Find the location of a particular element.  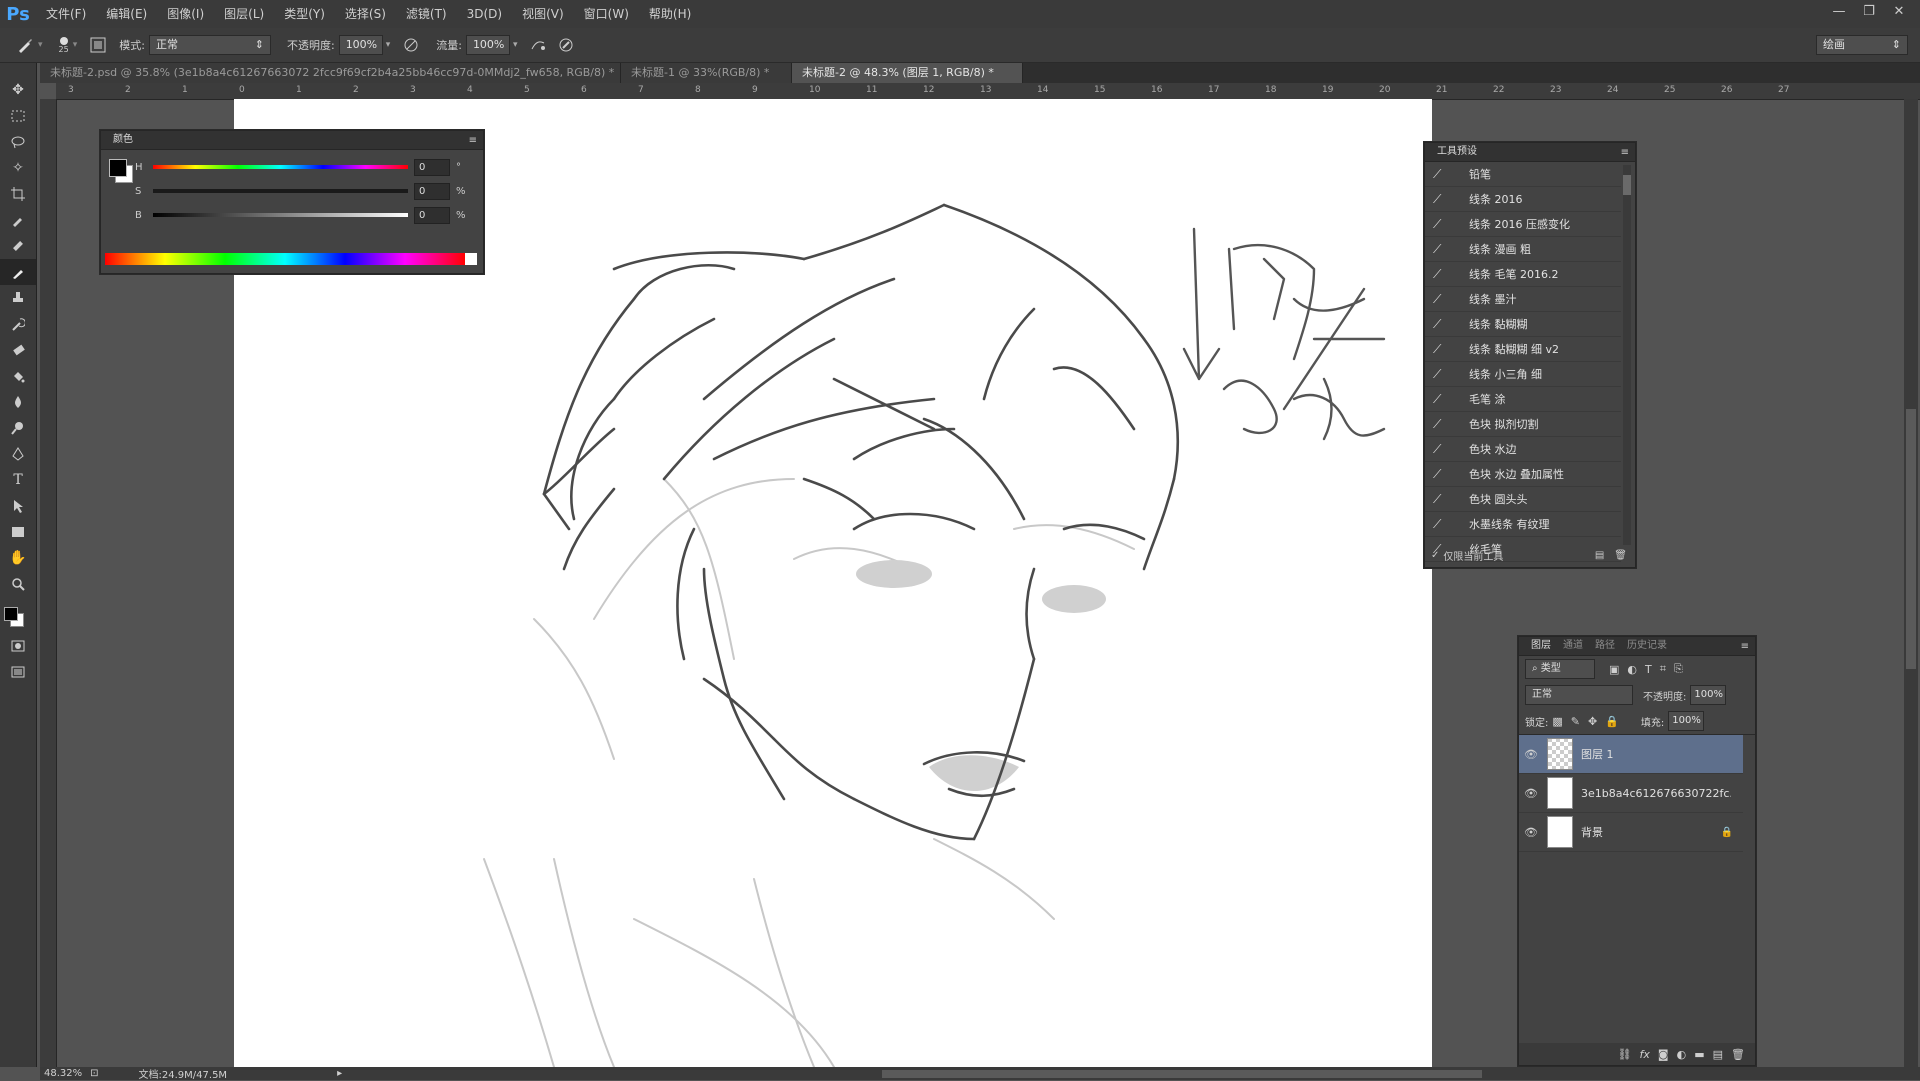

link-layers-icon: ⛓ is located at coordinates (1625, 1054).